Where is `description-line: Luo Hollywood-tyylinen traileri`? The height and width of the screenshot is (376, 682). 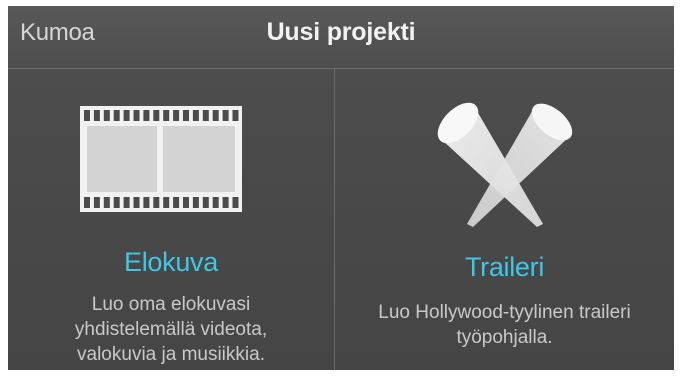 description-line: Luo Hollywood-tyylinen traileri is located at coordinates (504, 312).